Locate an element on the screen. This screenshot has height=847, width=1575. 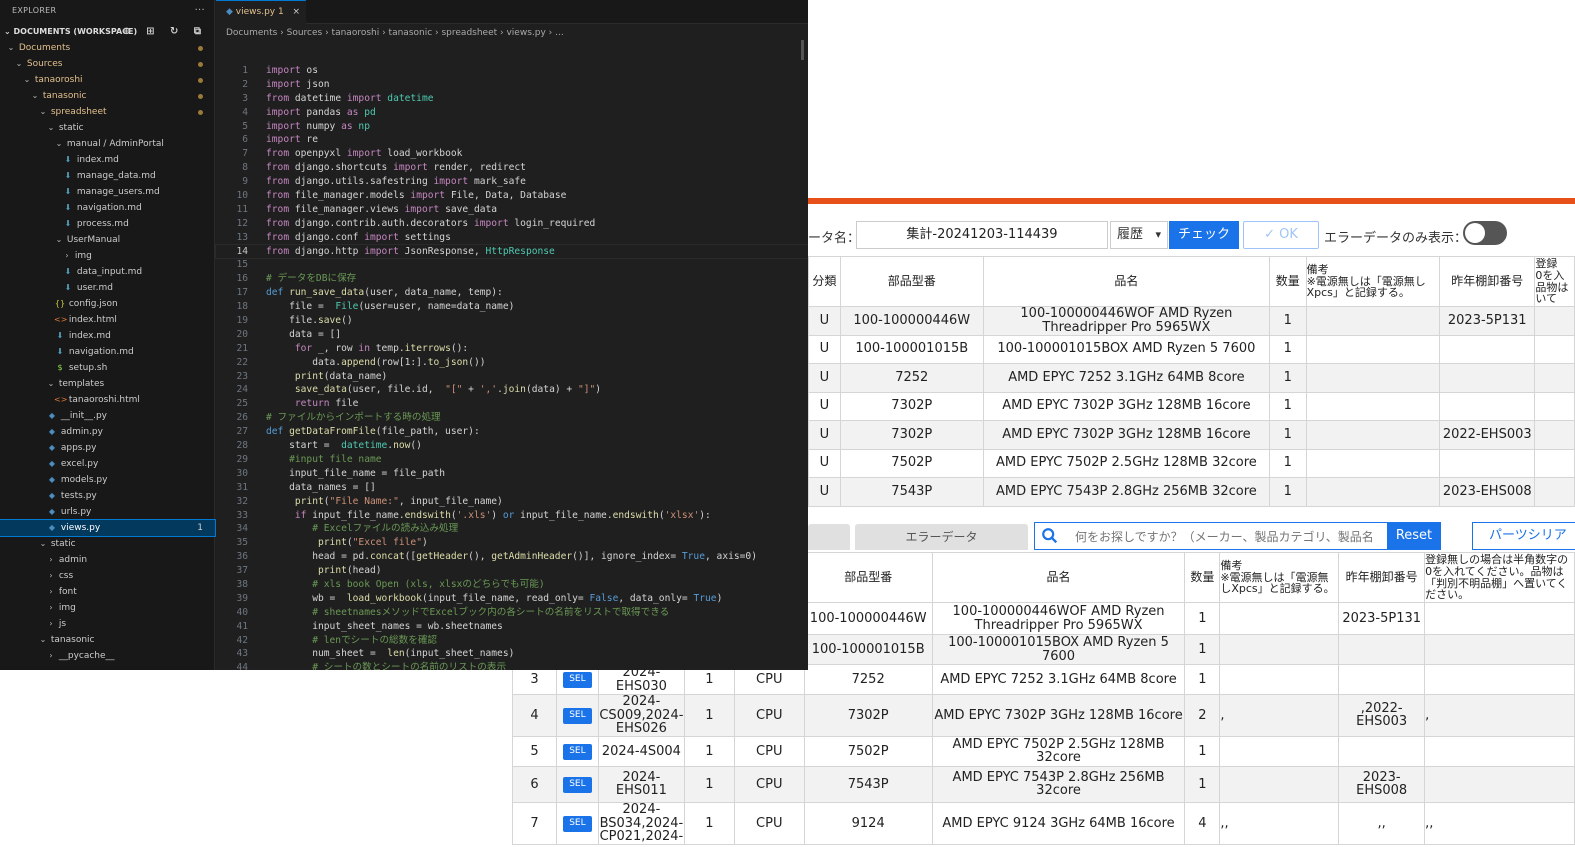
tree-item: ◆ tests.py is located at coordinates (107, 496).